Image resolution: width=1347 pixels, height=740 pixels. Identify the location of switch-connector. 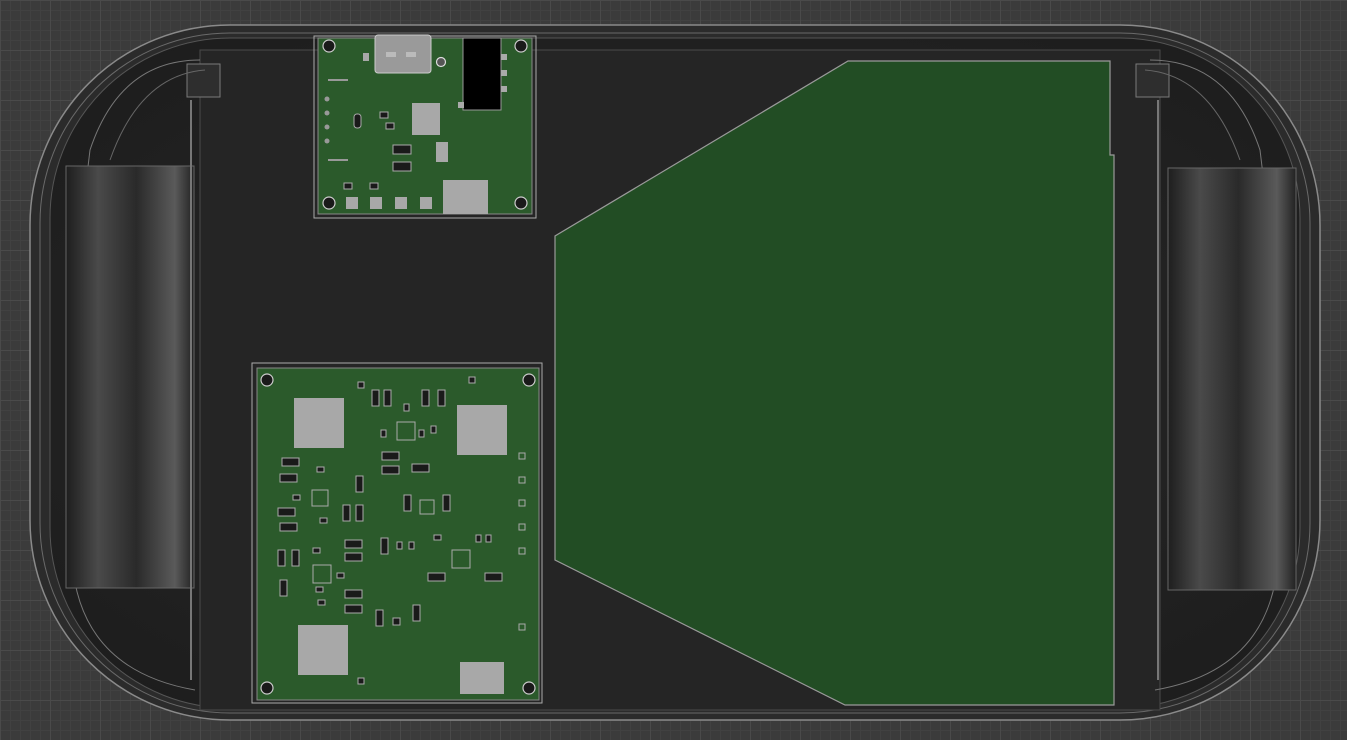
(482, 74).